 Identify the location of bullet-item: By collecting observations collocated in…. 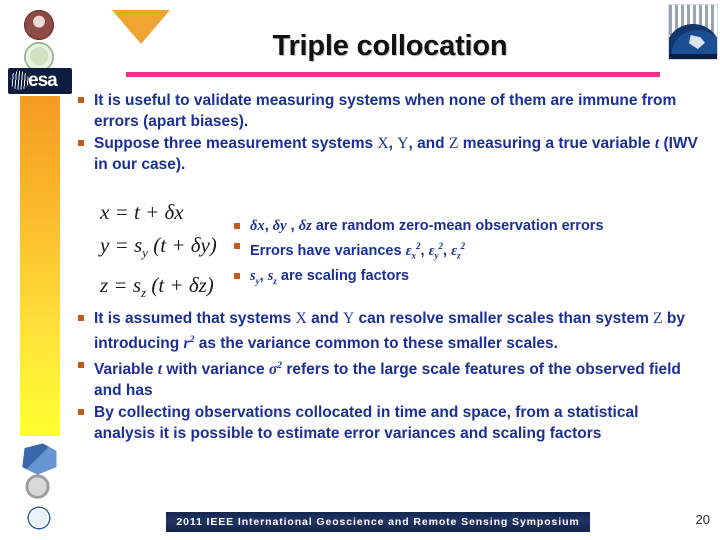
(389, 423).